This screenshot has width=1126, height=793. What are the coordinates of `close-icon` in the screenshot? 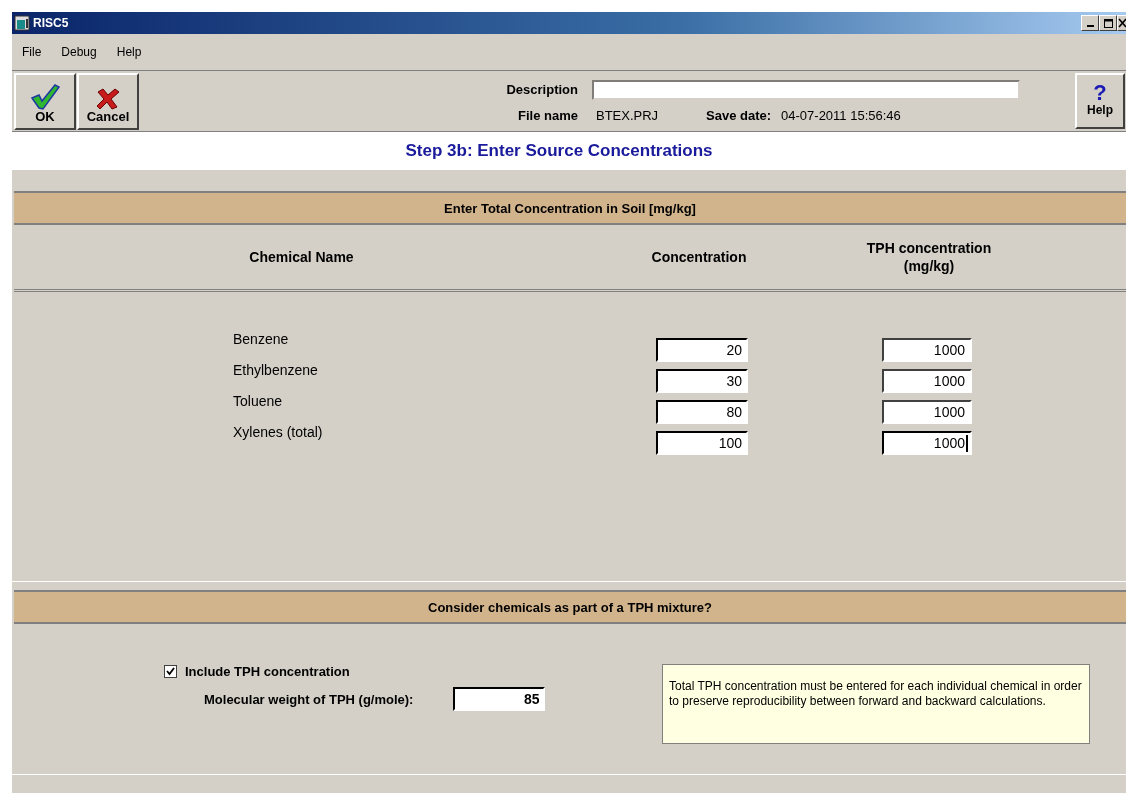 It's located at (1122, 23).